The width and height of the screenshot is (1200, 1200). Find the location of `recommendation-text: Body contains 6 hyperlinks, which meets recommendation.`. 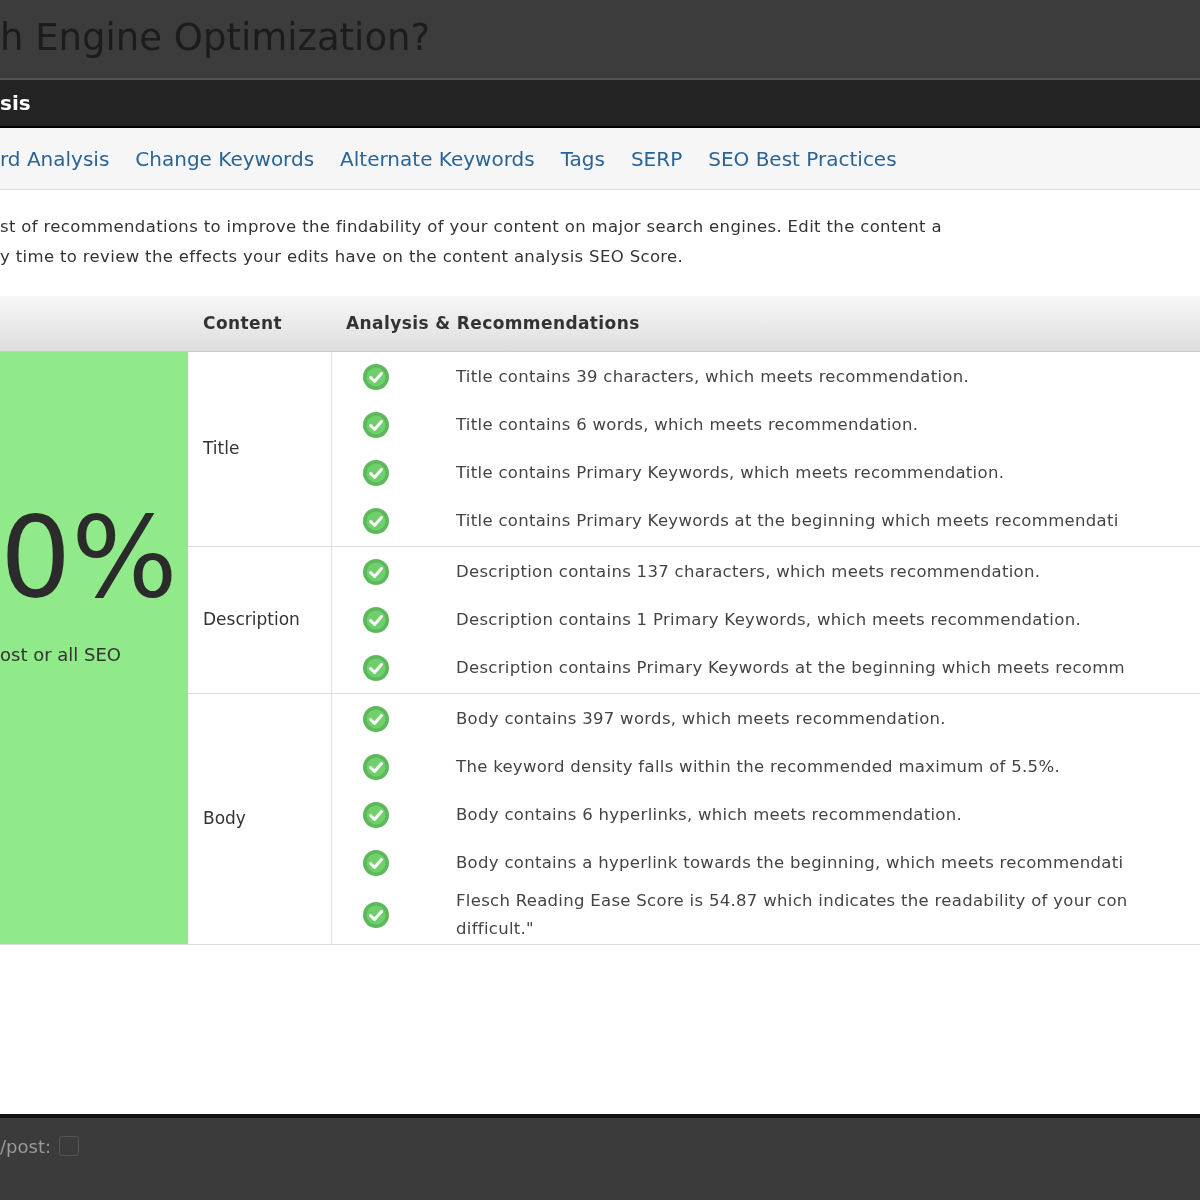

recommendation-text: Body contains 6 hyperlinks, which meets recommendation. is located at coordinates (709, 815).